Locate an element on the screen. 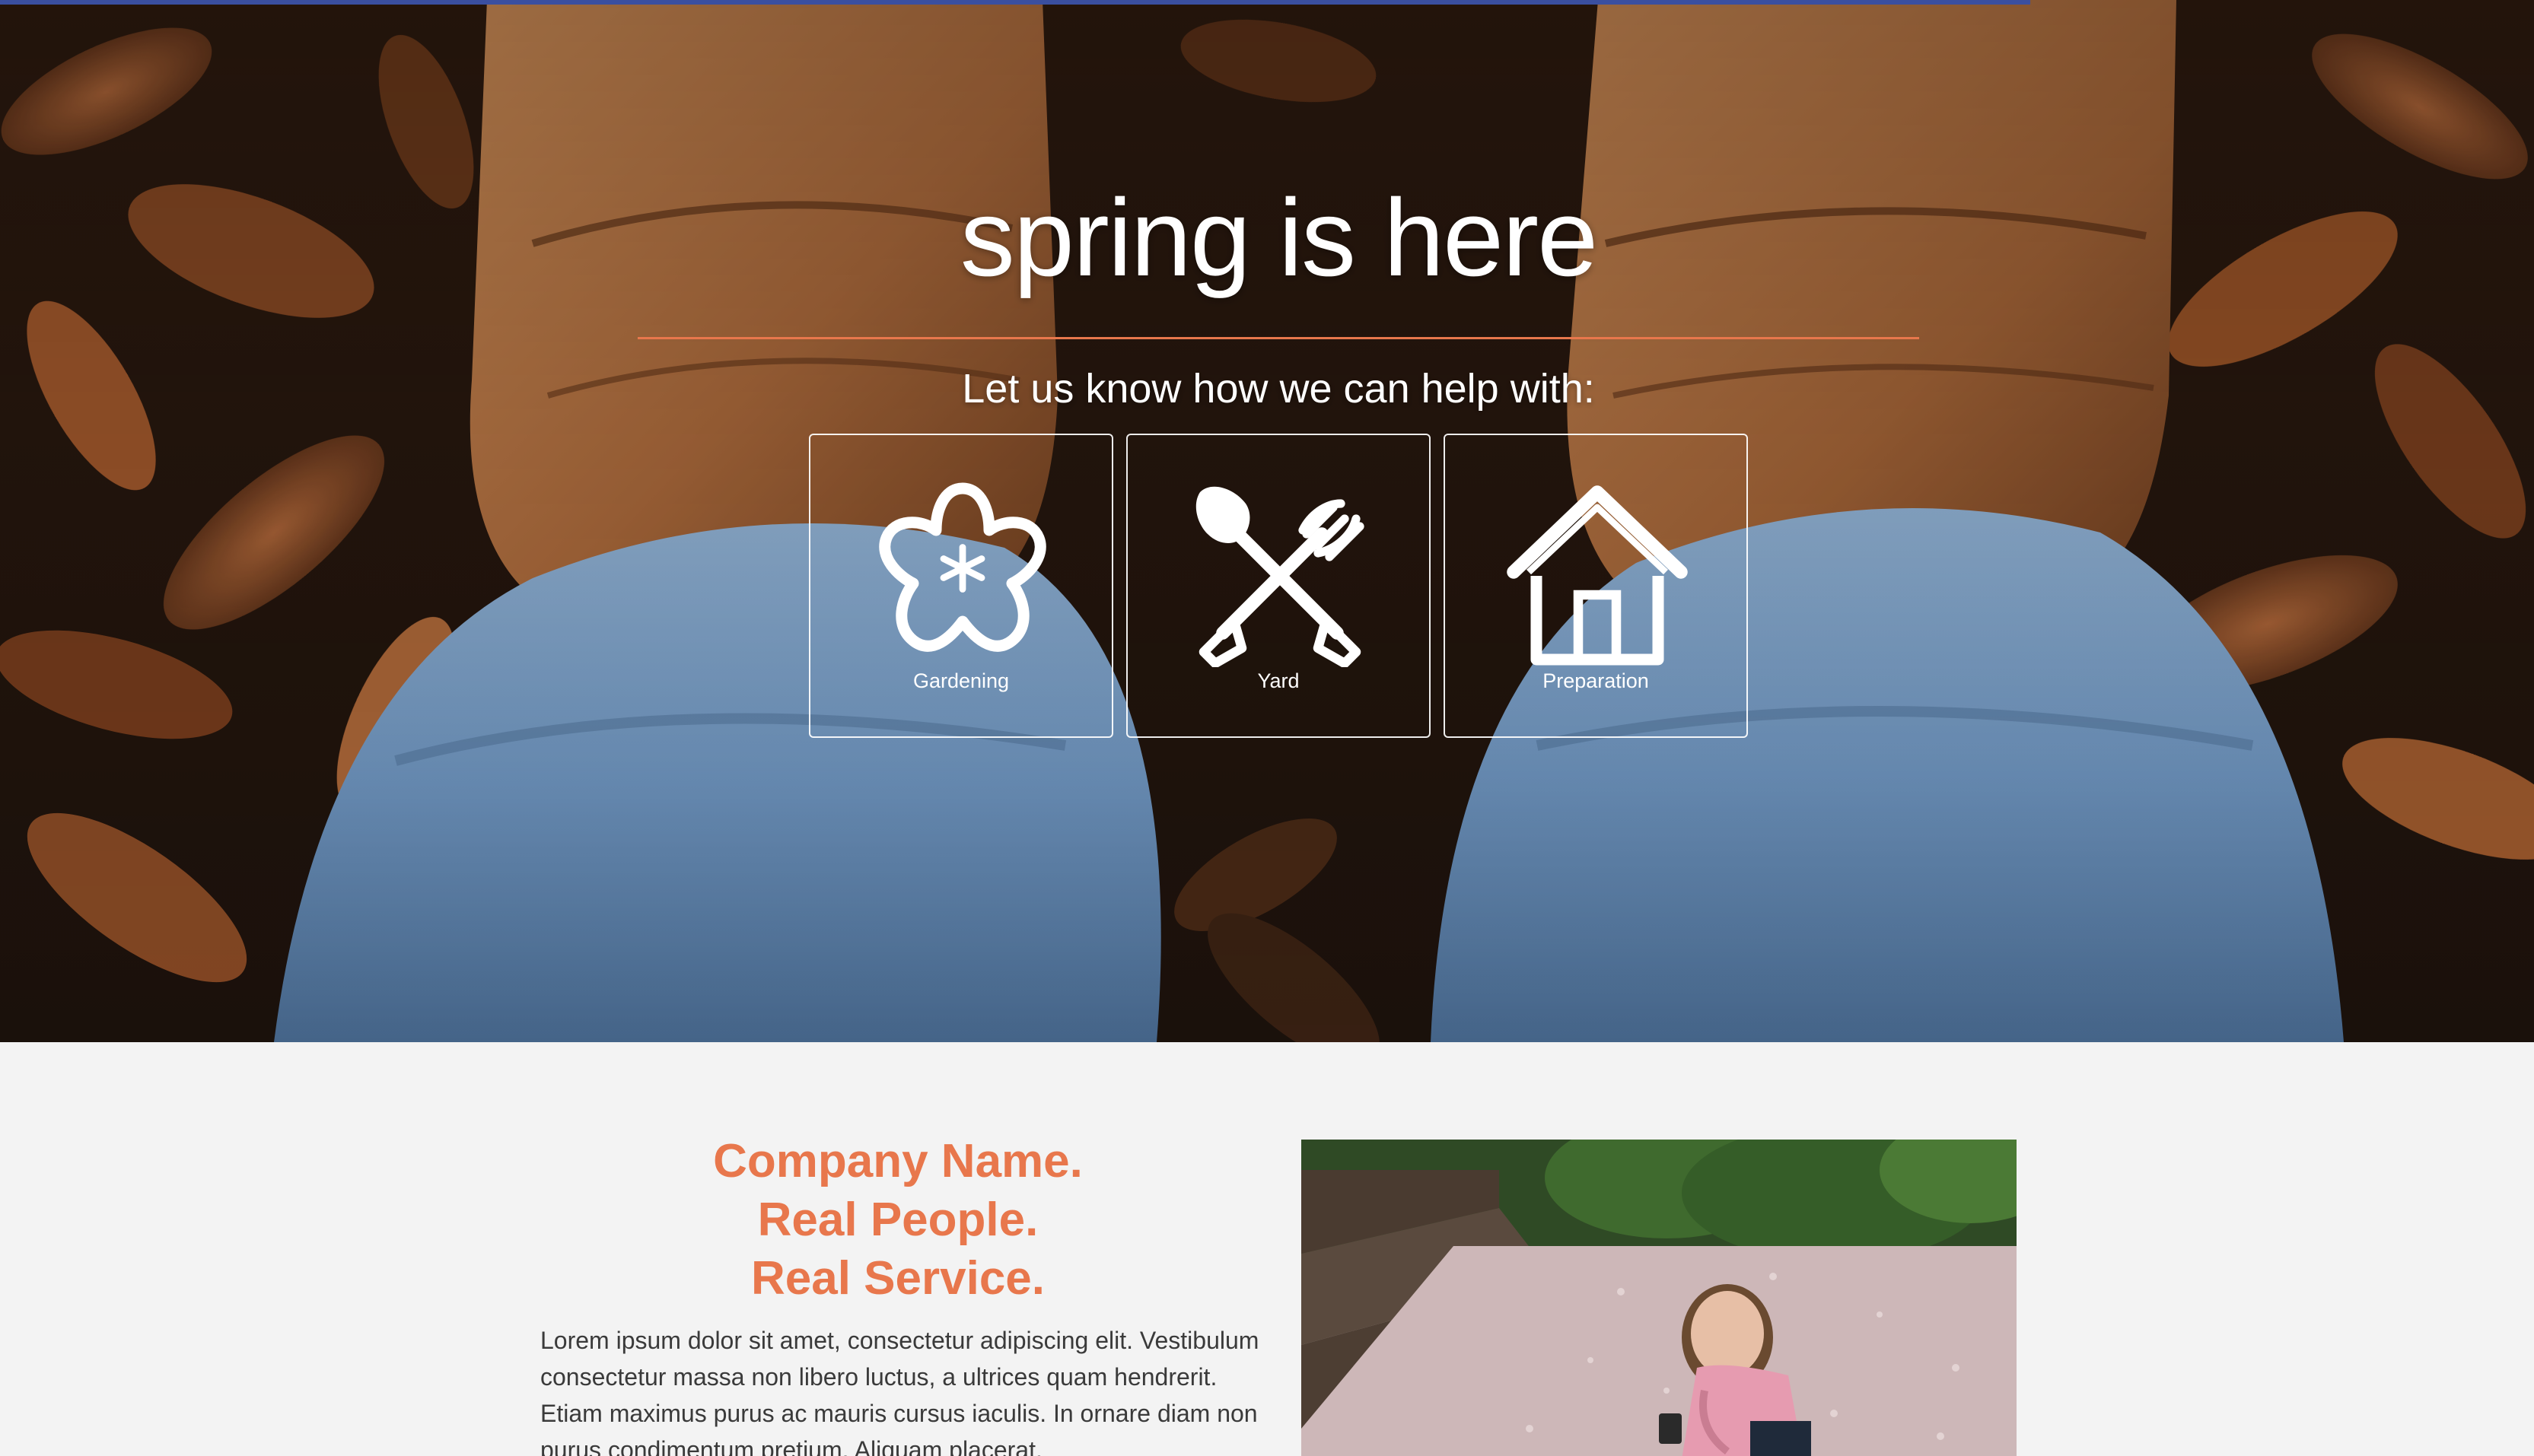 Image resolution: width=2534 pixels, height=1456 pixels. about-photo is located at coordinates (1659, 1298).